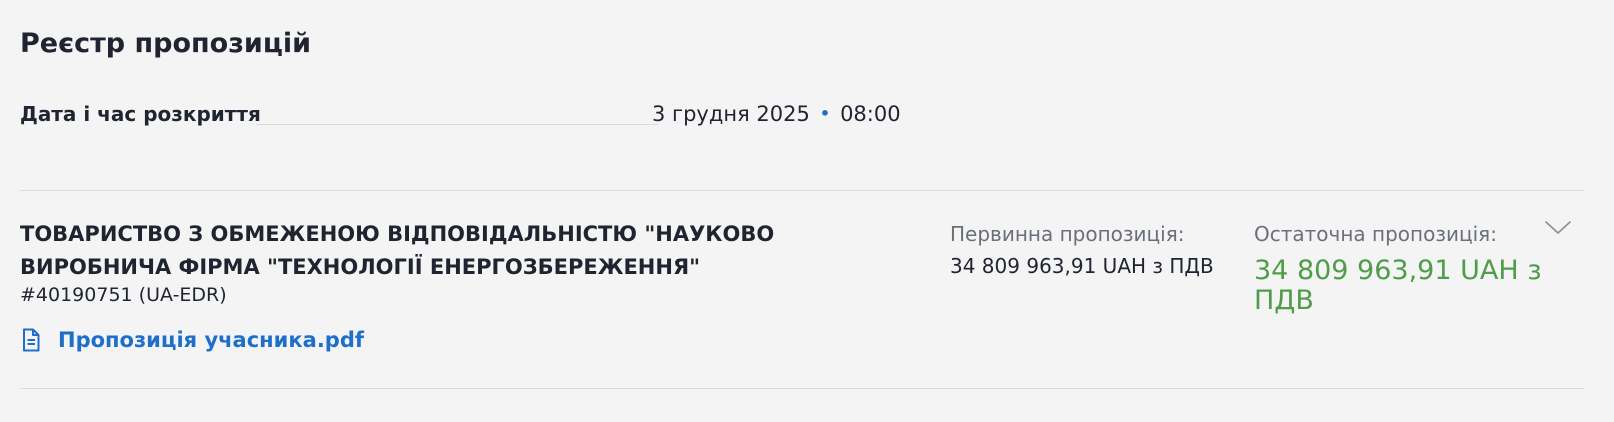 This screenshot has width=1614, height=422. What do you see at coordinates (1067, 234) in the screenshot?
I see `initial-bid-label: Первинна пропозиція:` at bounding box center [1067, 234].